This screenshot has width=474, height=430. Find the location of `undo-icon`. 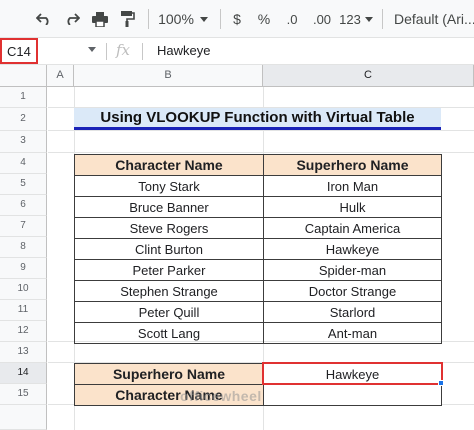

undo-icon is located at coordinates (44, 19).